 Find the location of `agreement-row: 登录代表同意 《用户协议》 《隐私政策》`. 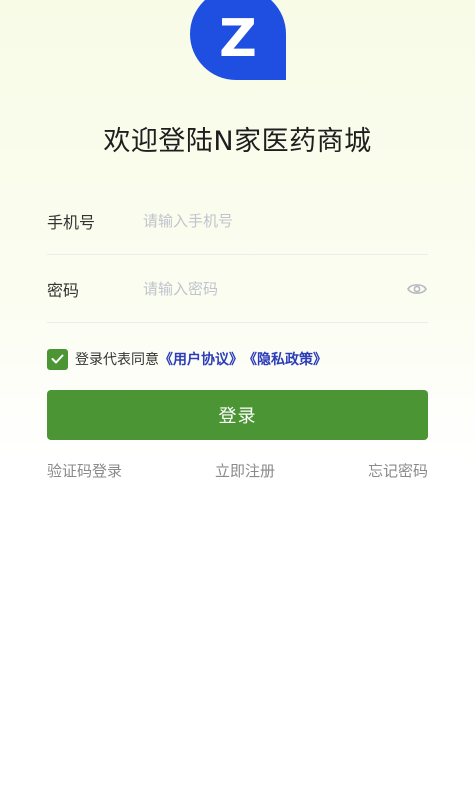

agreement-row: 登录代表同意 《用户协议》 《隐私政策》 is located at coordinates (187, 359).